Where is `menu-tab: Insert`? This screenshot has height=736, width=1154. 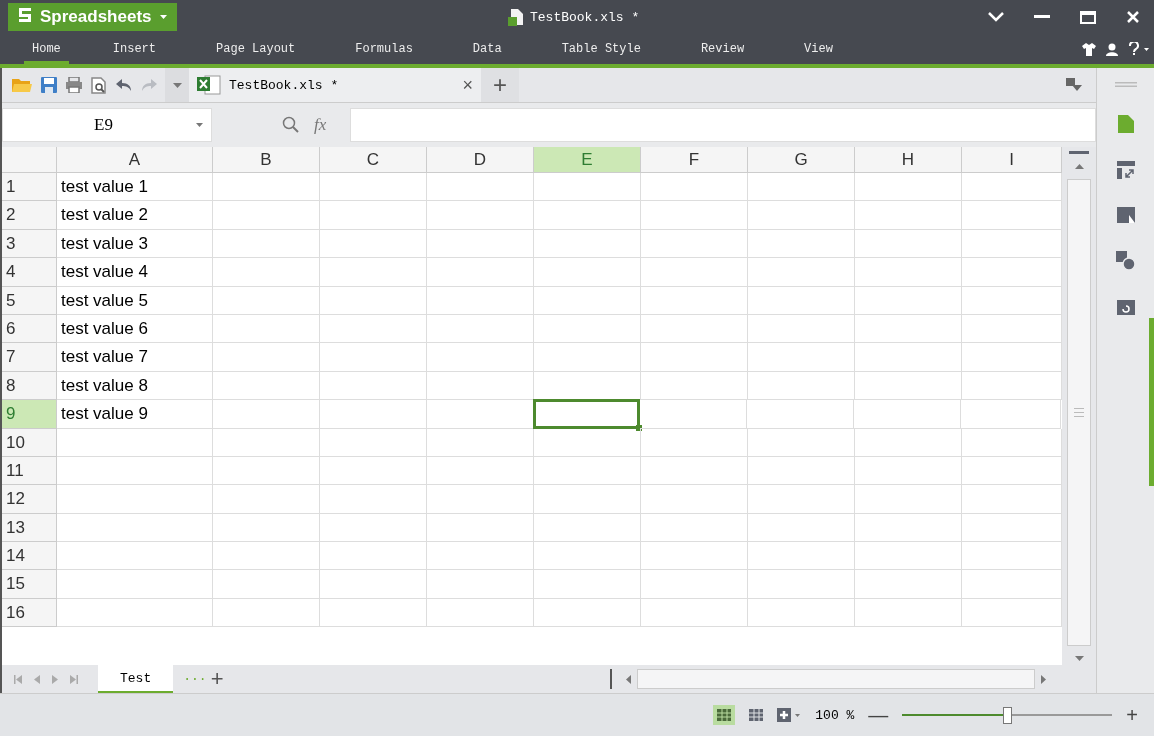 menu-tab: Insert is located at coordinates (134, 49).